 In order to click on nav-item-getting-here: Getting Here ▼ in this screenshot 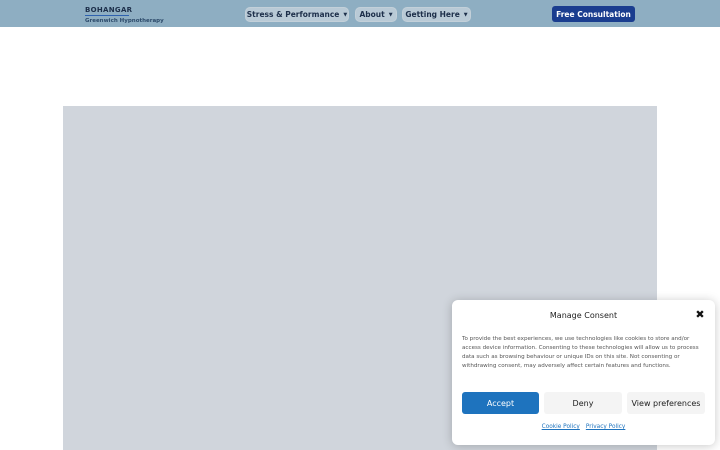, I will do `click(436, 14)`.